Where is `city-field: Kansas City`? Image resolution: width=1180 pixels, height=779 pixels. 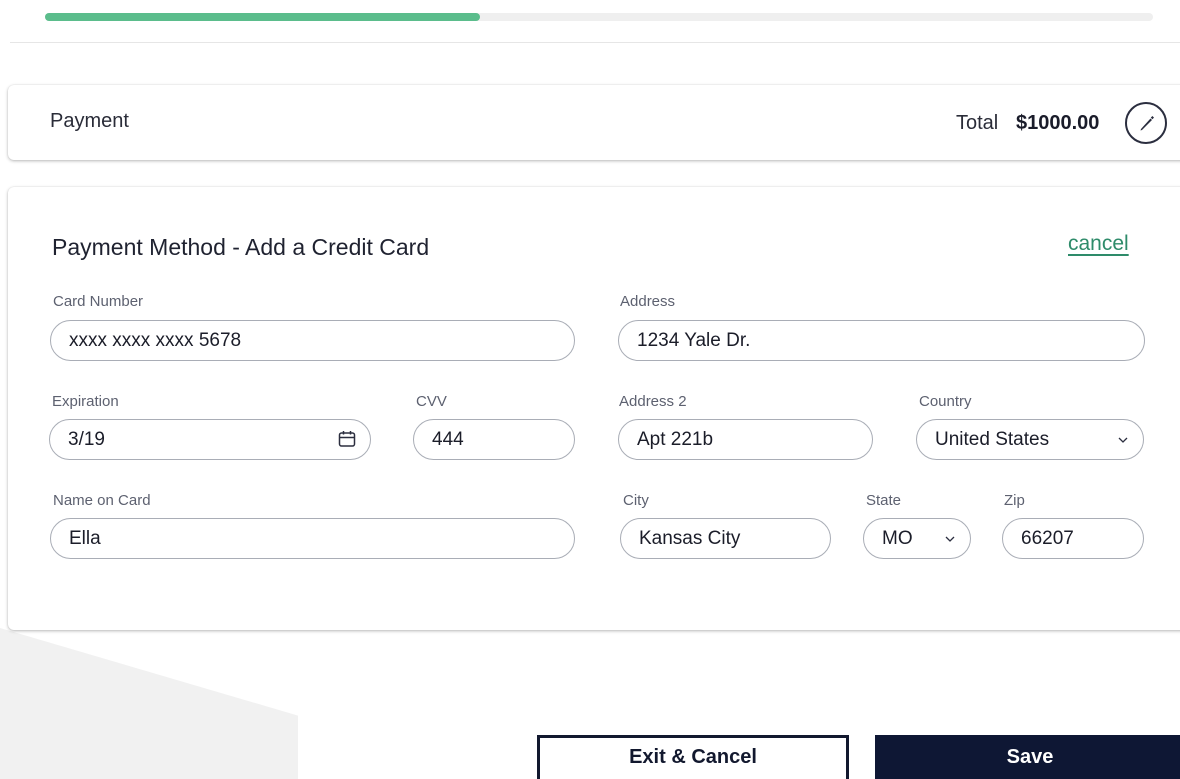 city-field: Kansas City is located at coordinates (725, 538).